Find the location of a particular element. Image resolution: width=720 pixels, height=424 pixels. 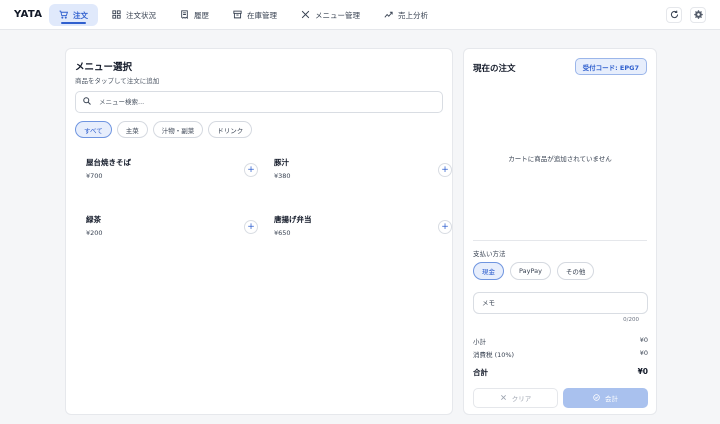

memo-field is located at coordinates (560, 303).